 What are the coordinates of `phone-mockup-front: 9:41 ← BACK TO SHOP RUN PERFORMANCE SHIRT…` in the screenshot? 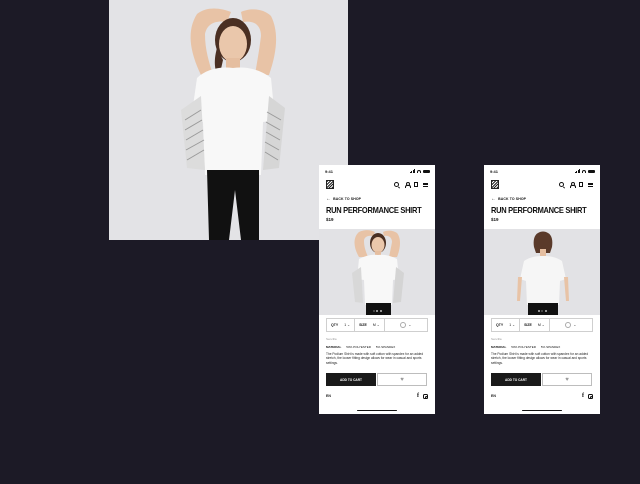 It's located at (377, 289).